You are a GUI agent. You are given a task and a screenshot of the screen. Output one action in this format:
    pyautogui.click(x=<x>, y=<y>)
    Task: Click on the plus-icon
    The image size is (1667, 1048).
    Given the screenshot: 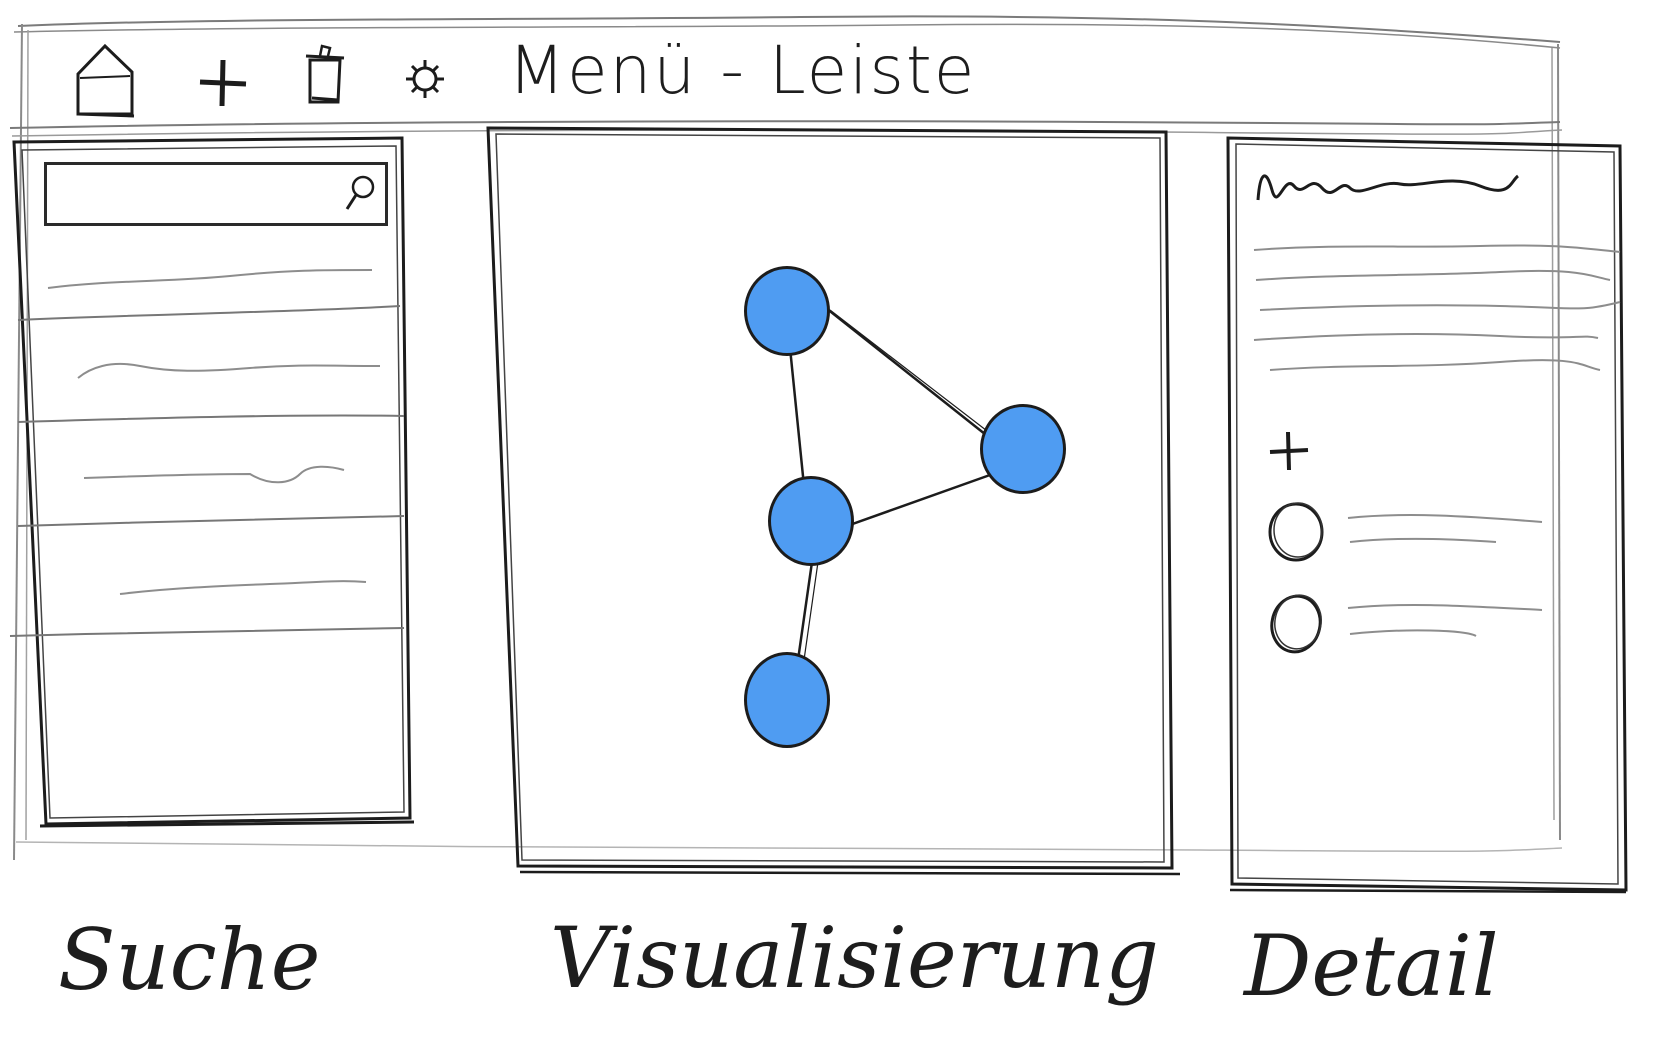 What is the action you would take?
    pyautogui.click(x=1289, y=451)
    